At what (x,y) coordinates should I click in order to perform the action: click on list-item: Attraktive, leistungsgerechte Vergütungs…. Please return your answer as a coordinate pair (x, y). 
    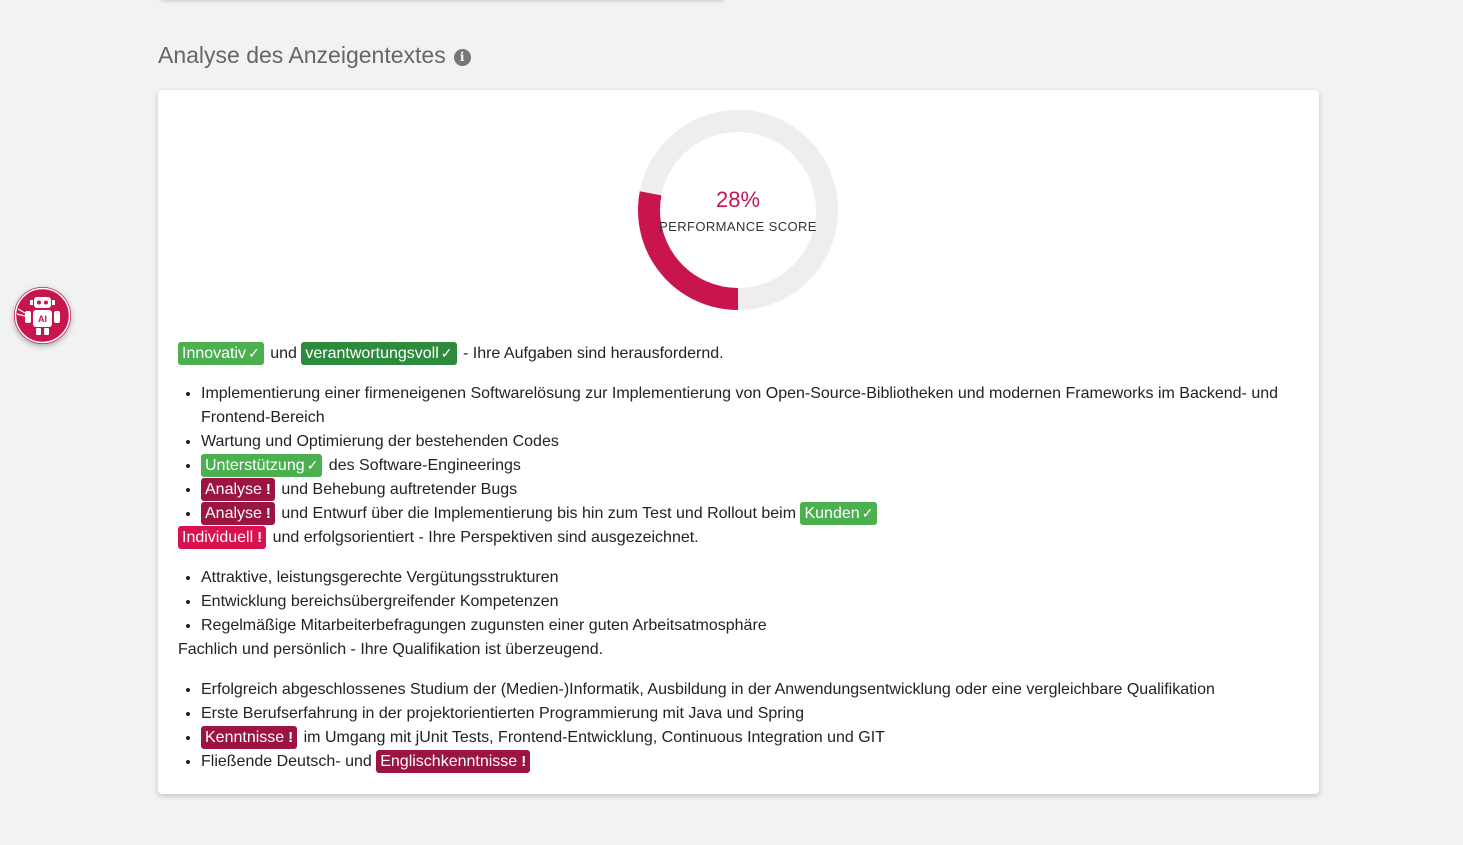
    Looking at the image, I should click on (752, 578).